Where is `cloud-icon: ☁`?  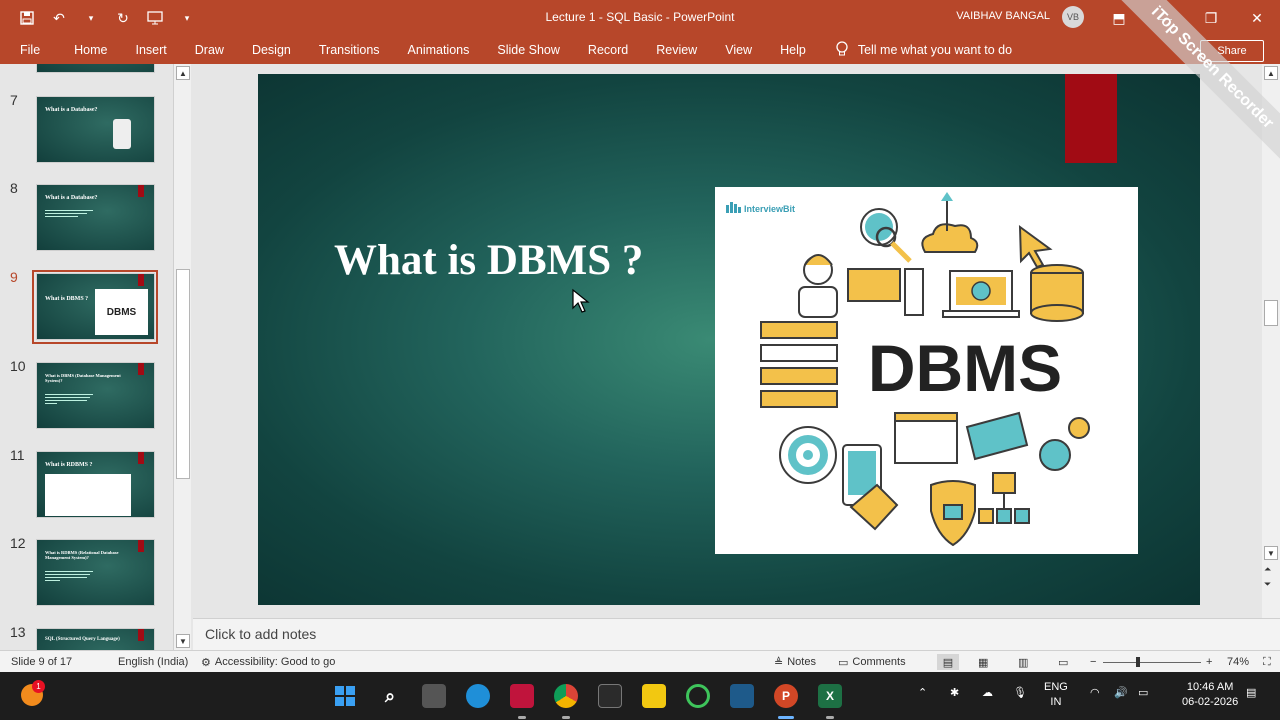 cloud-icon: ☁ is located at coordinates (987, 693).